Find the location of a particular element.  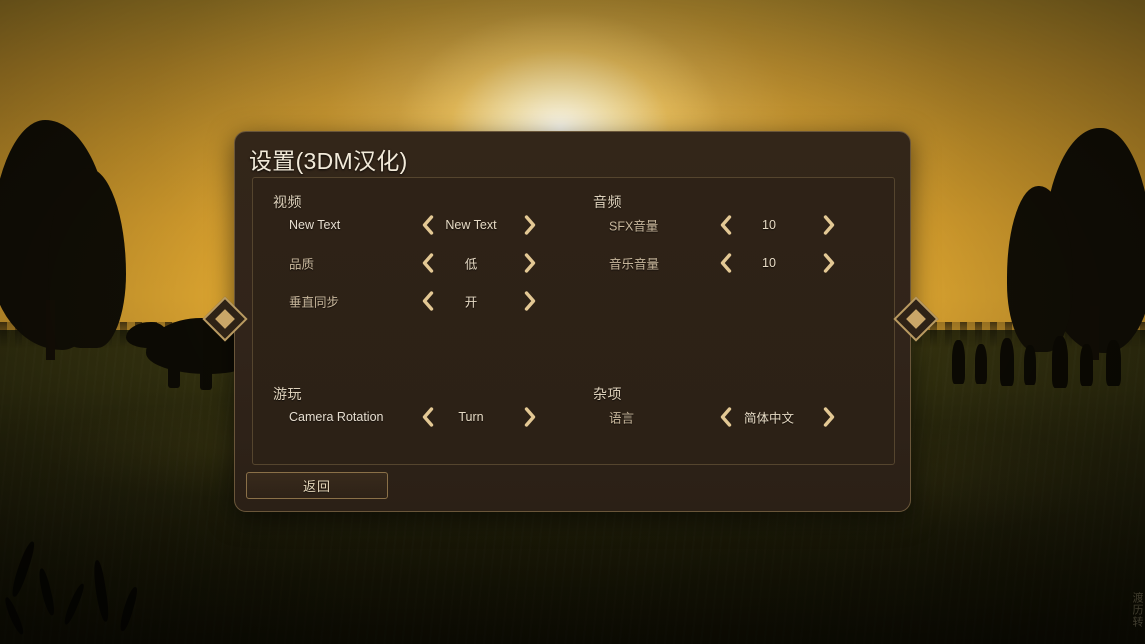

group-title-video: 视频 is located at coordinates (287, 202).